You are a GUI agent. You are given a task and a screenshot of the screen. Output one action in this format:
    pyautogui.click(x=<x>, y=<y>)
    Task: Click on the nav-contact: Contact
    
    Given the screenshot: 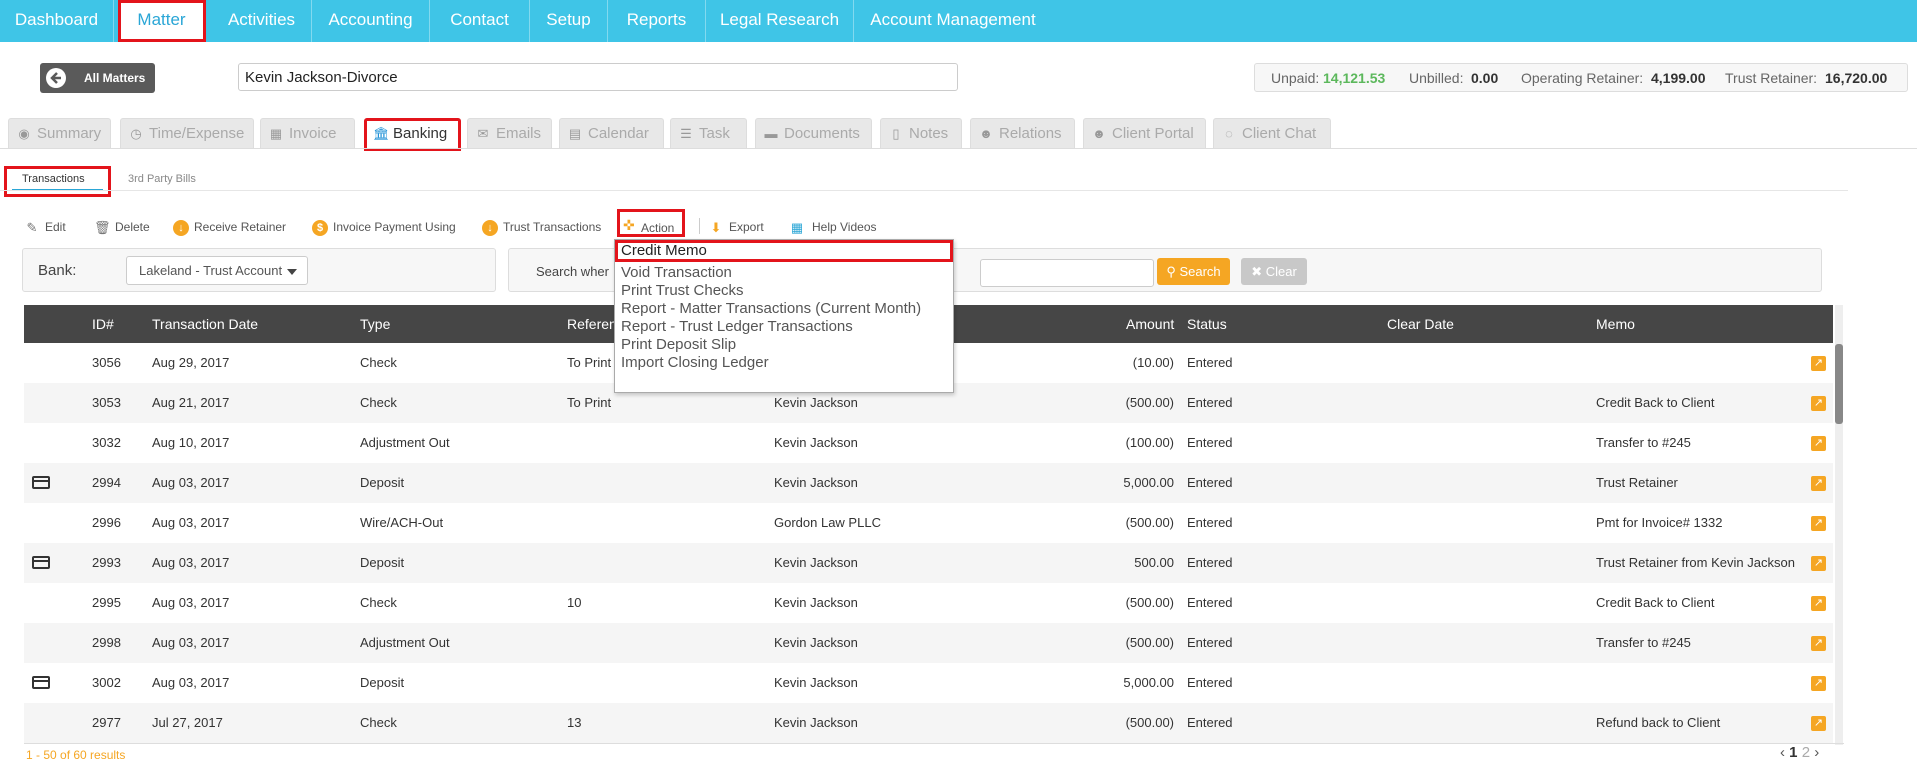 What is the action you would take?
    pyautogui.click(x=480, y=21)
    